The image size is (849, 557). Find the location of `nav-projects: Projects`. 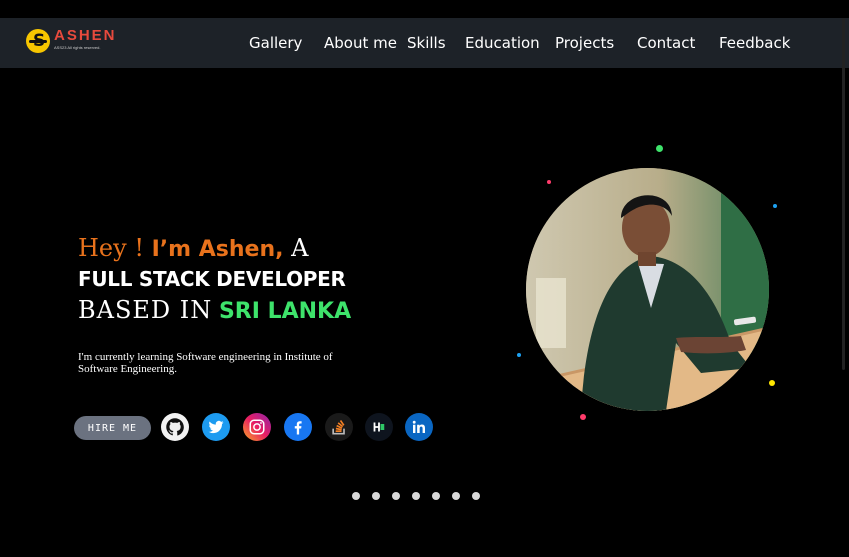

nav-projects: Projects is located at coordinates (584, 43).